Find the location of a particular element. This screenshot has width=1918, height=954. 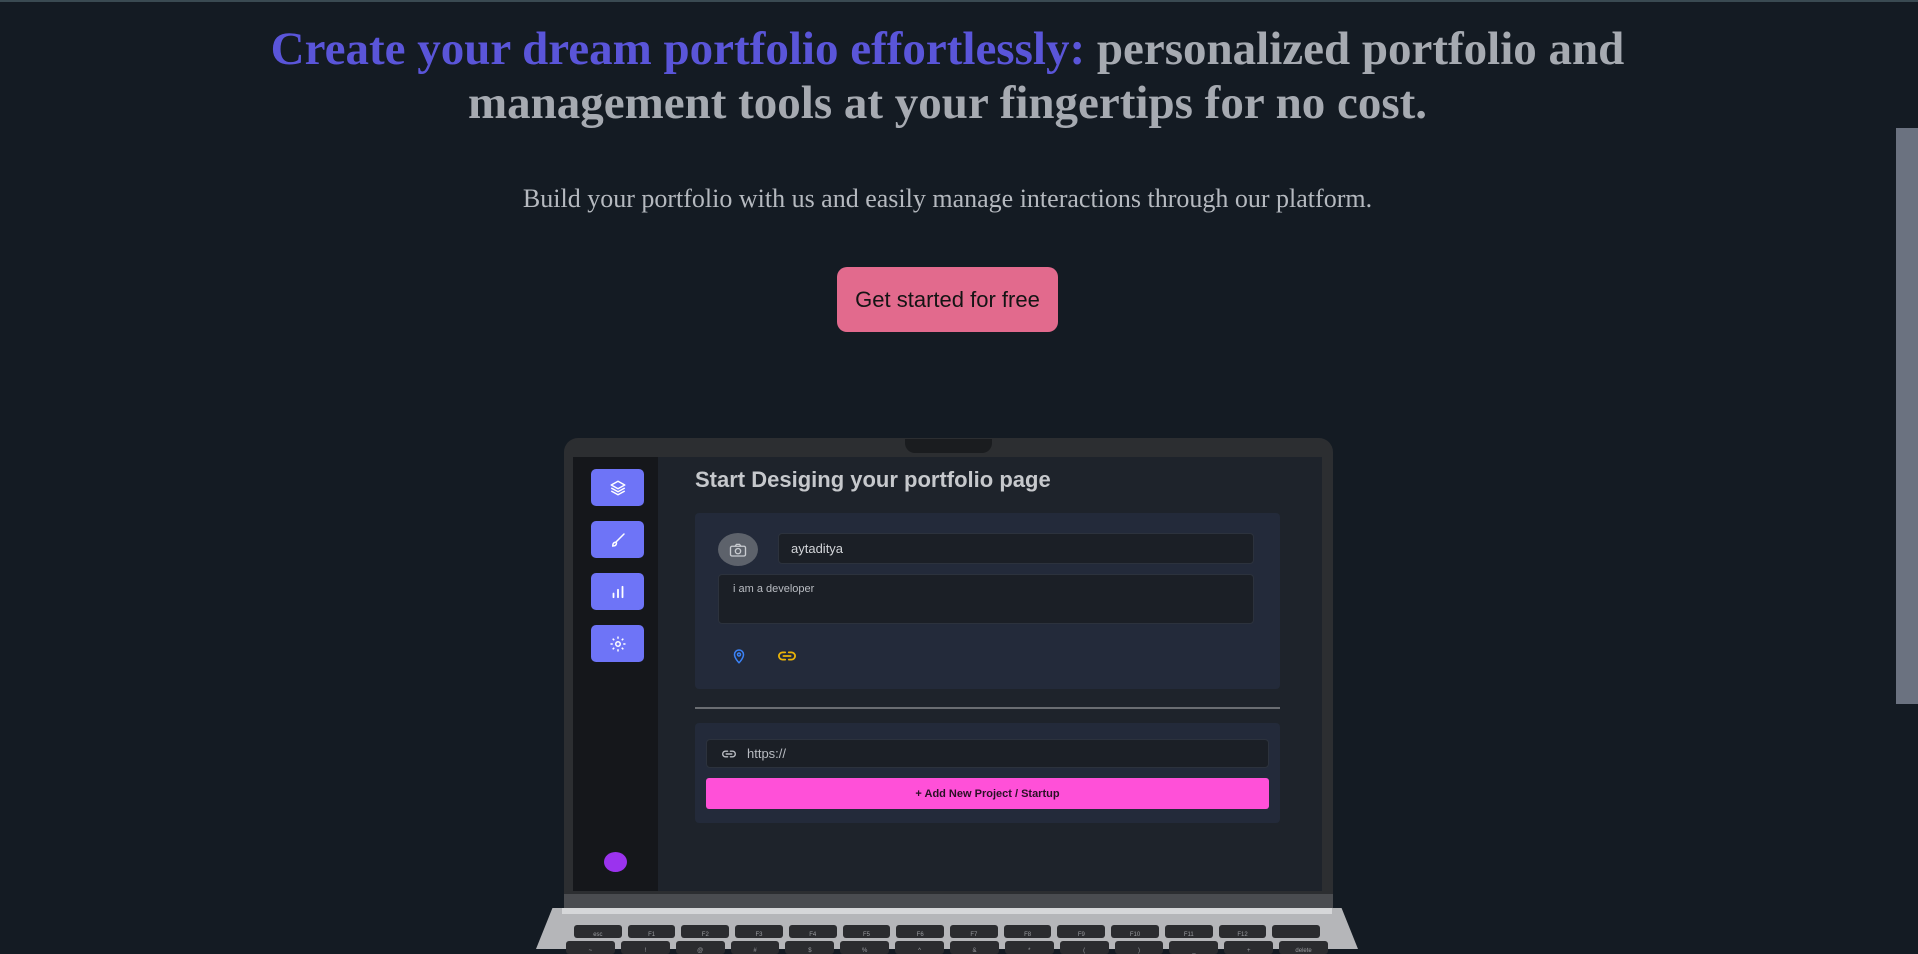

url-placeholder: https:// is located at coordinates (767, 753).